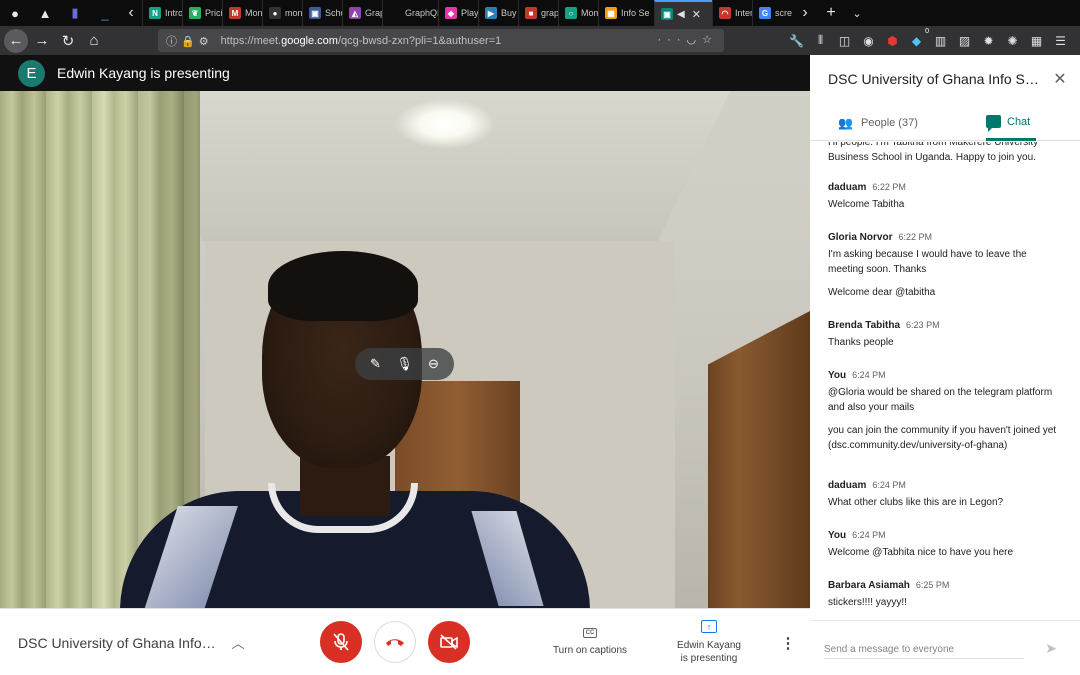 This screenshot has width=1080, height=675. Describe the element at coordinates (282, 13) in the screenshot. I see `tab-b-3: ● mong` at that location.